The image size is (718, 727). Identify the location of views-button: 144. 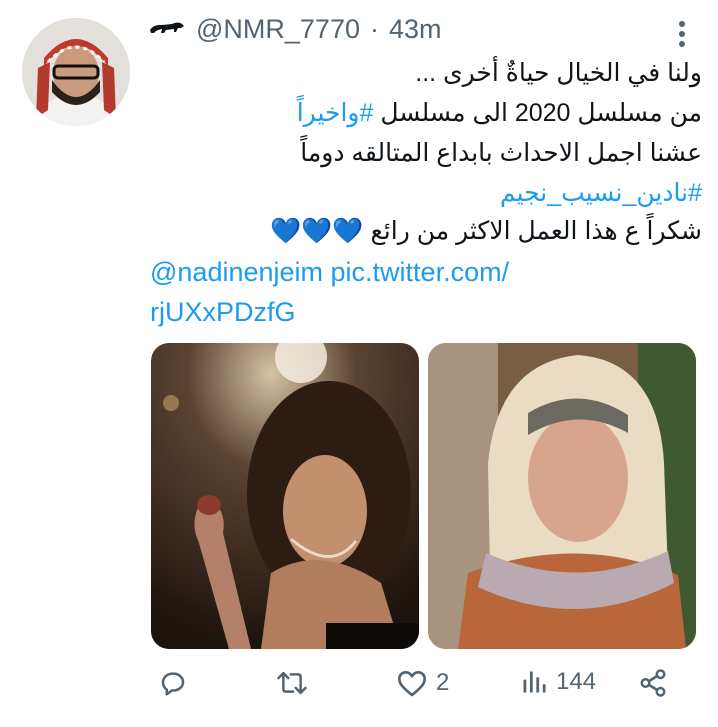
(558, 682).